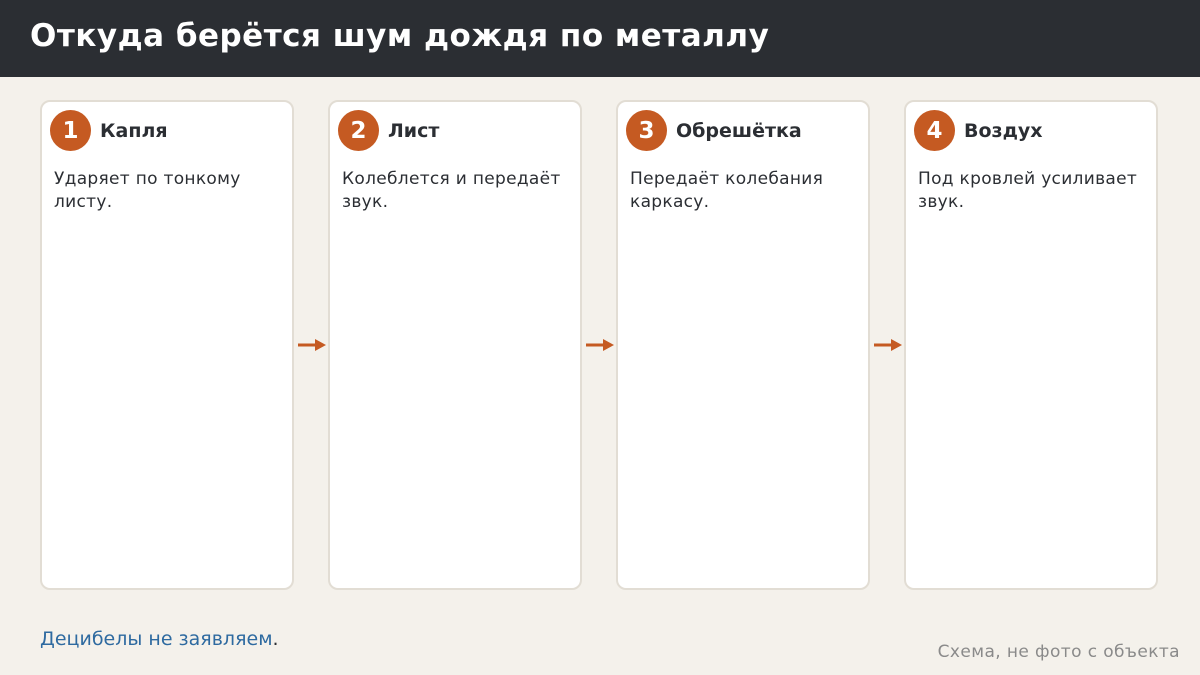  Describe the element at coordinates (70, 130) in the screenshot. I see `step-number-badge: 1` at that location.